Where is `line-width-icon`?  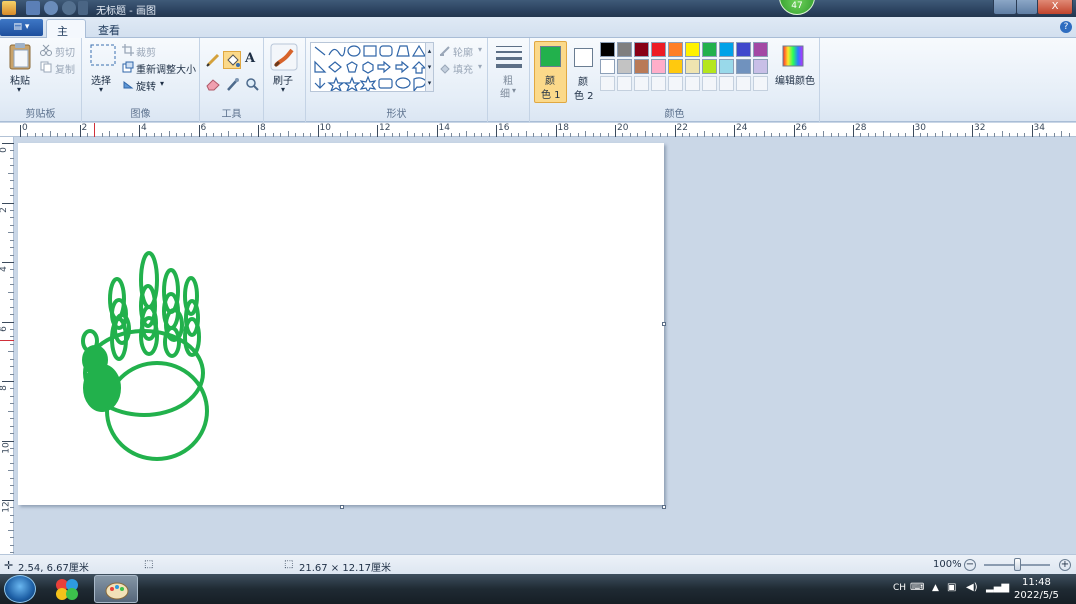
line-width-icon is located at coordinates (509, 57).